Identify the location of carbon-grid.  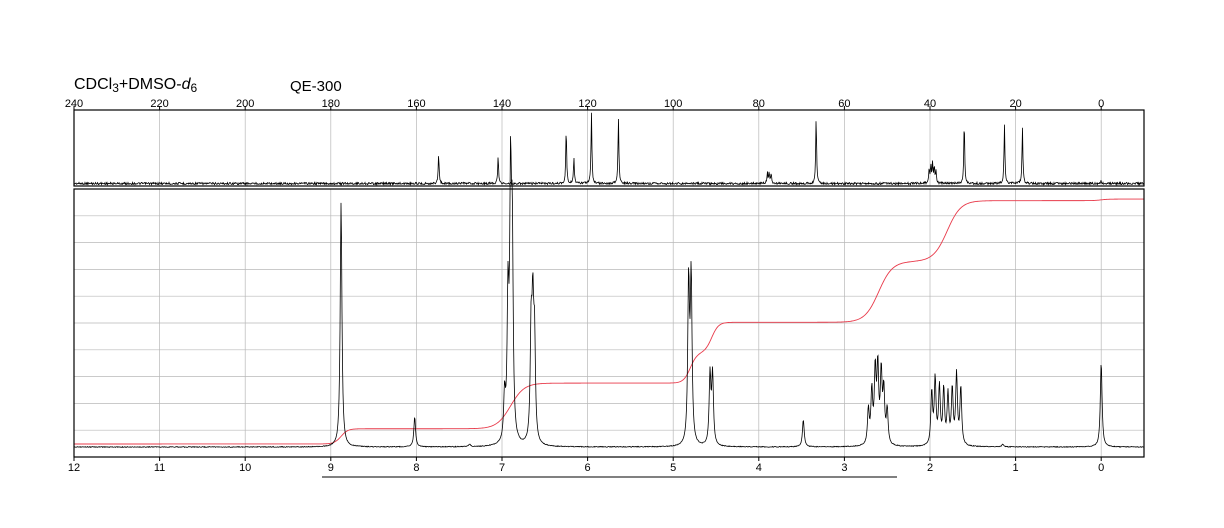
(587, 148).